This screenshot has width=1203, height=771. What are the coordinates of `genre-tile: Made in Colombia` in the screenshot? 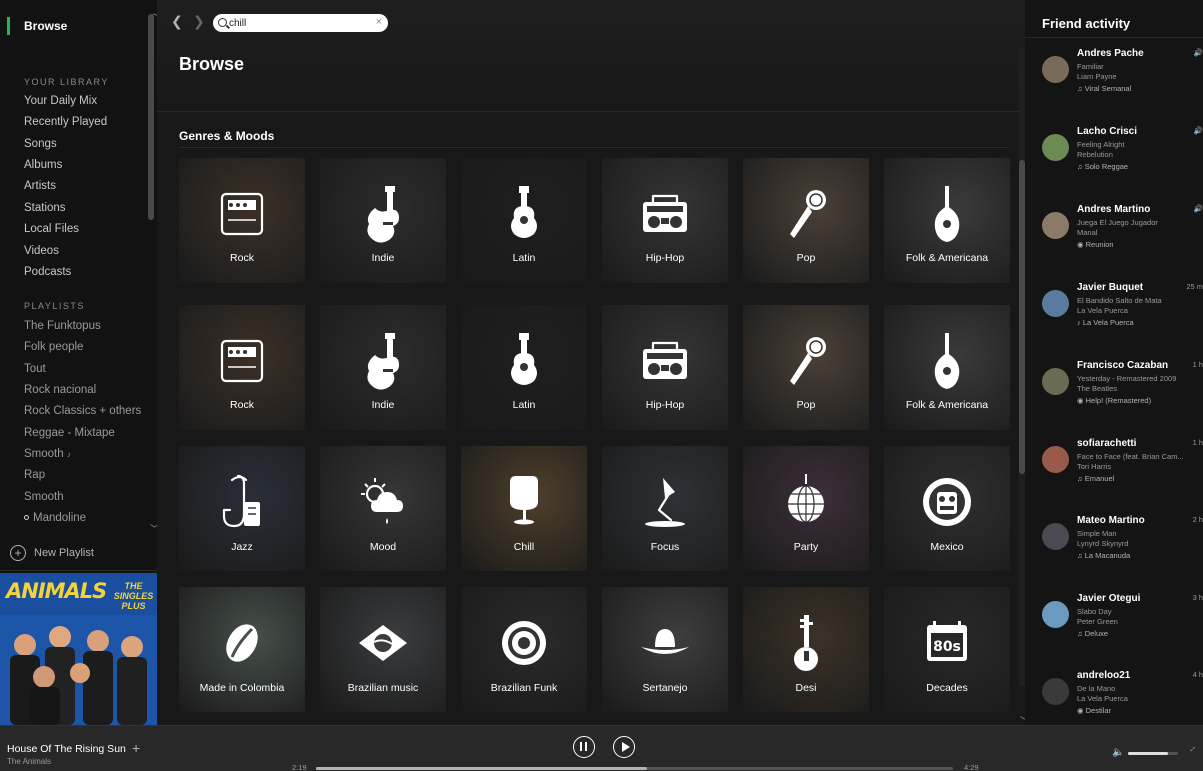 It's located at (242, 649).